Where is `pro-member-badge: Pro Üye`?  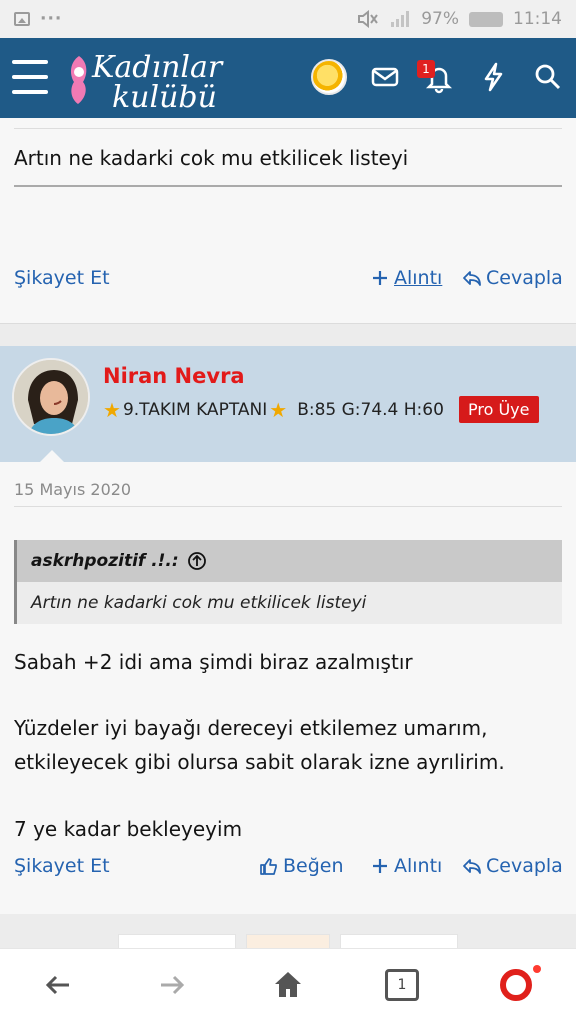 pro-member-badge: Pro Üye is located at coordinates (499, 409).